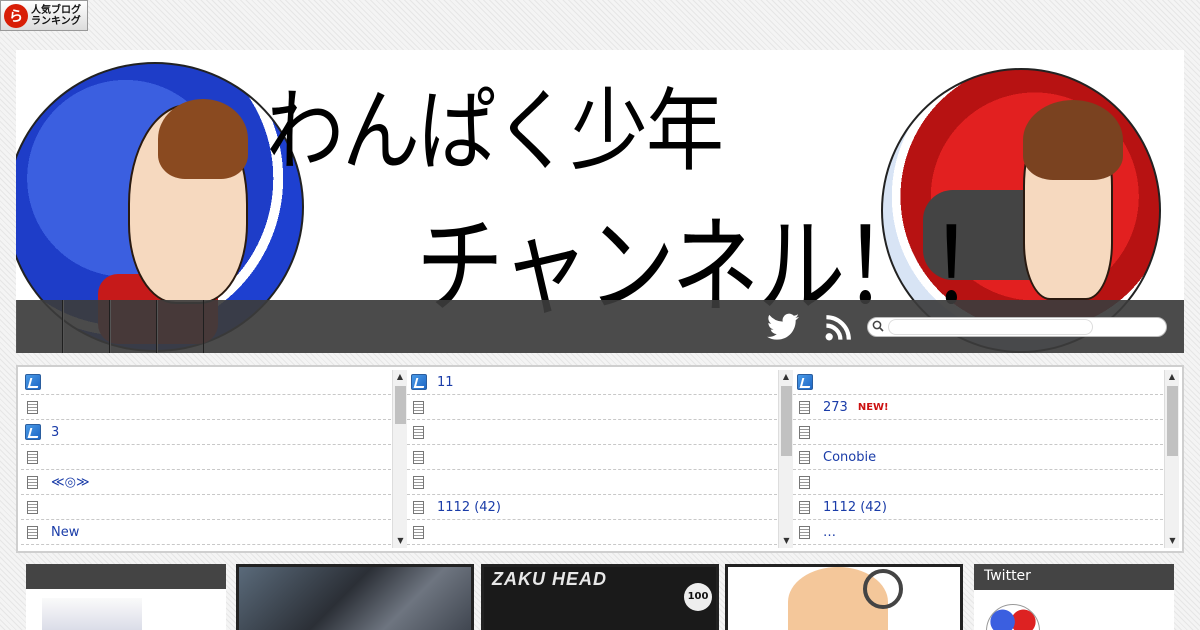  I want to click on rss-item: 11, so click(592, 382).